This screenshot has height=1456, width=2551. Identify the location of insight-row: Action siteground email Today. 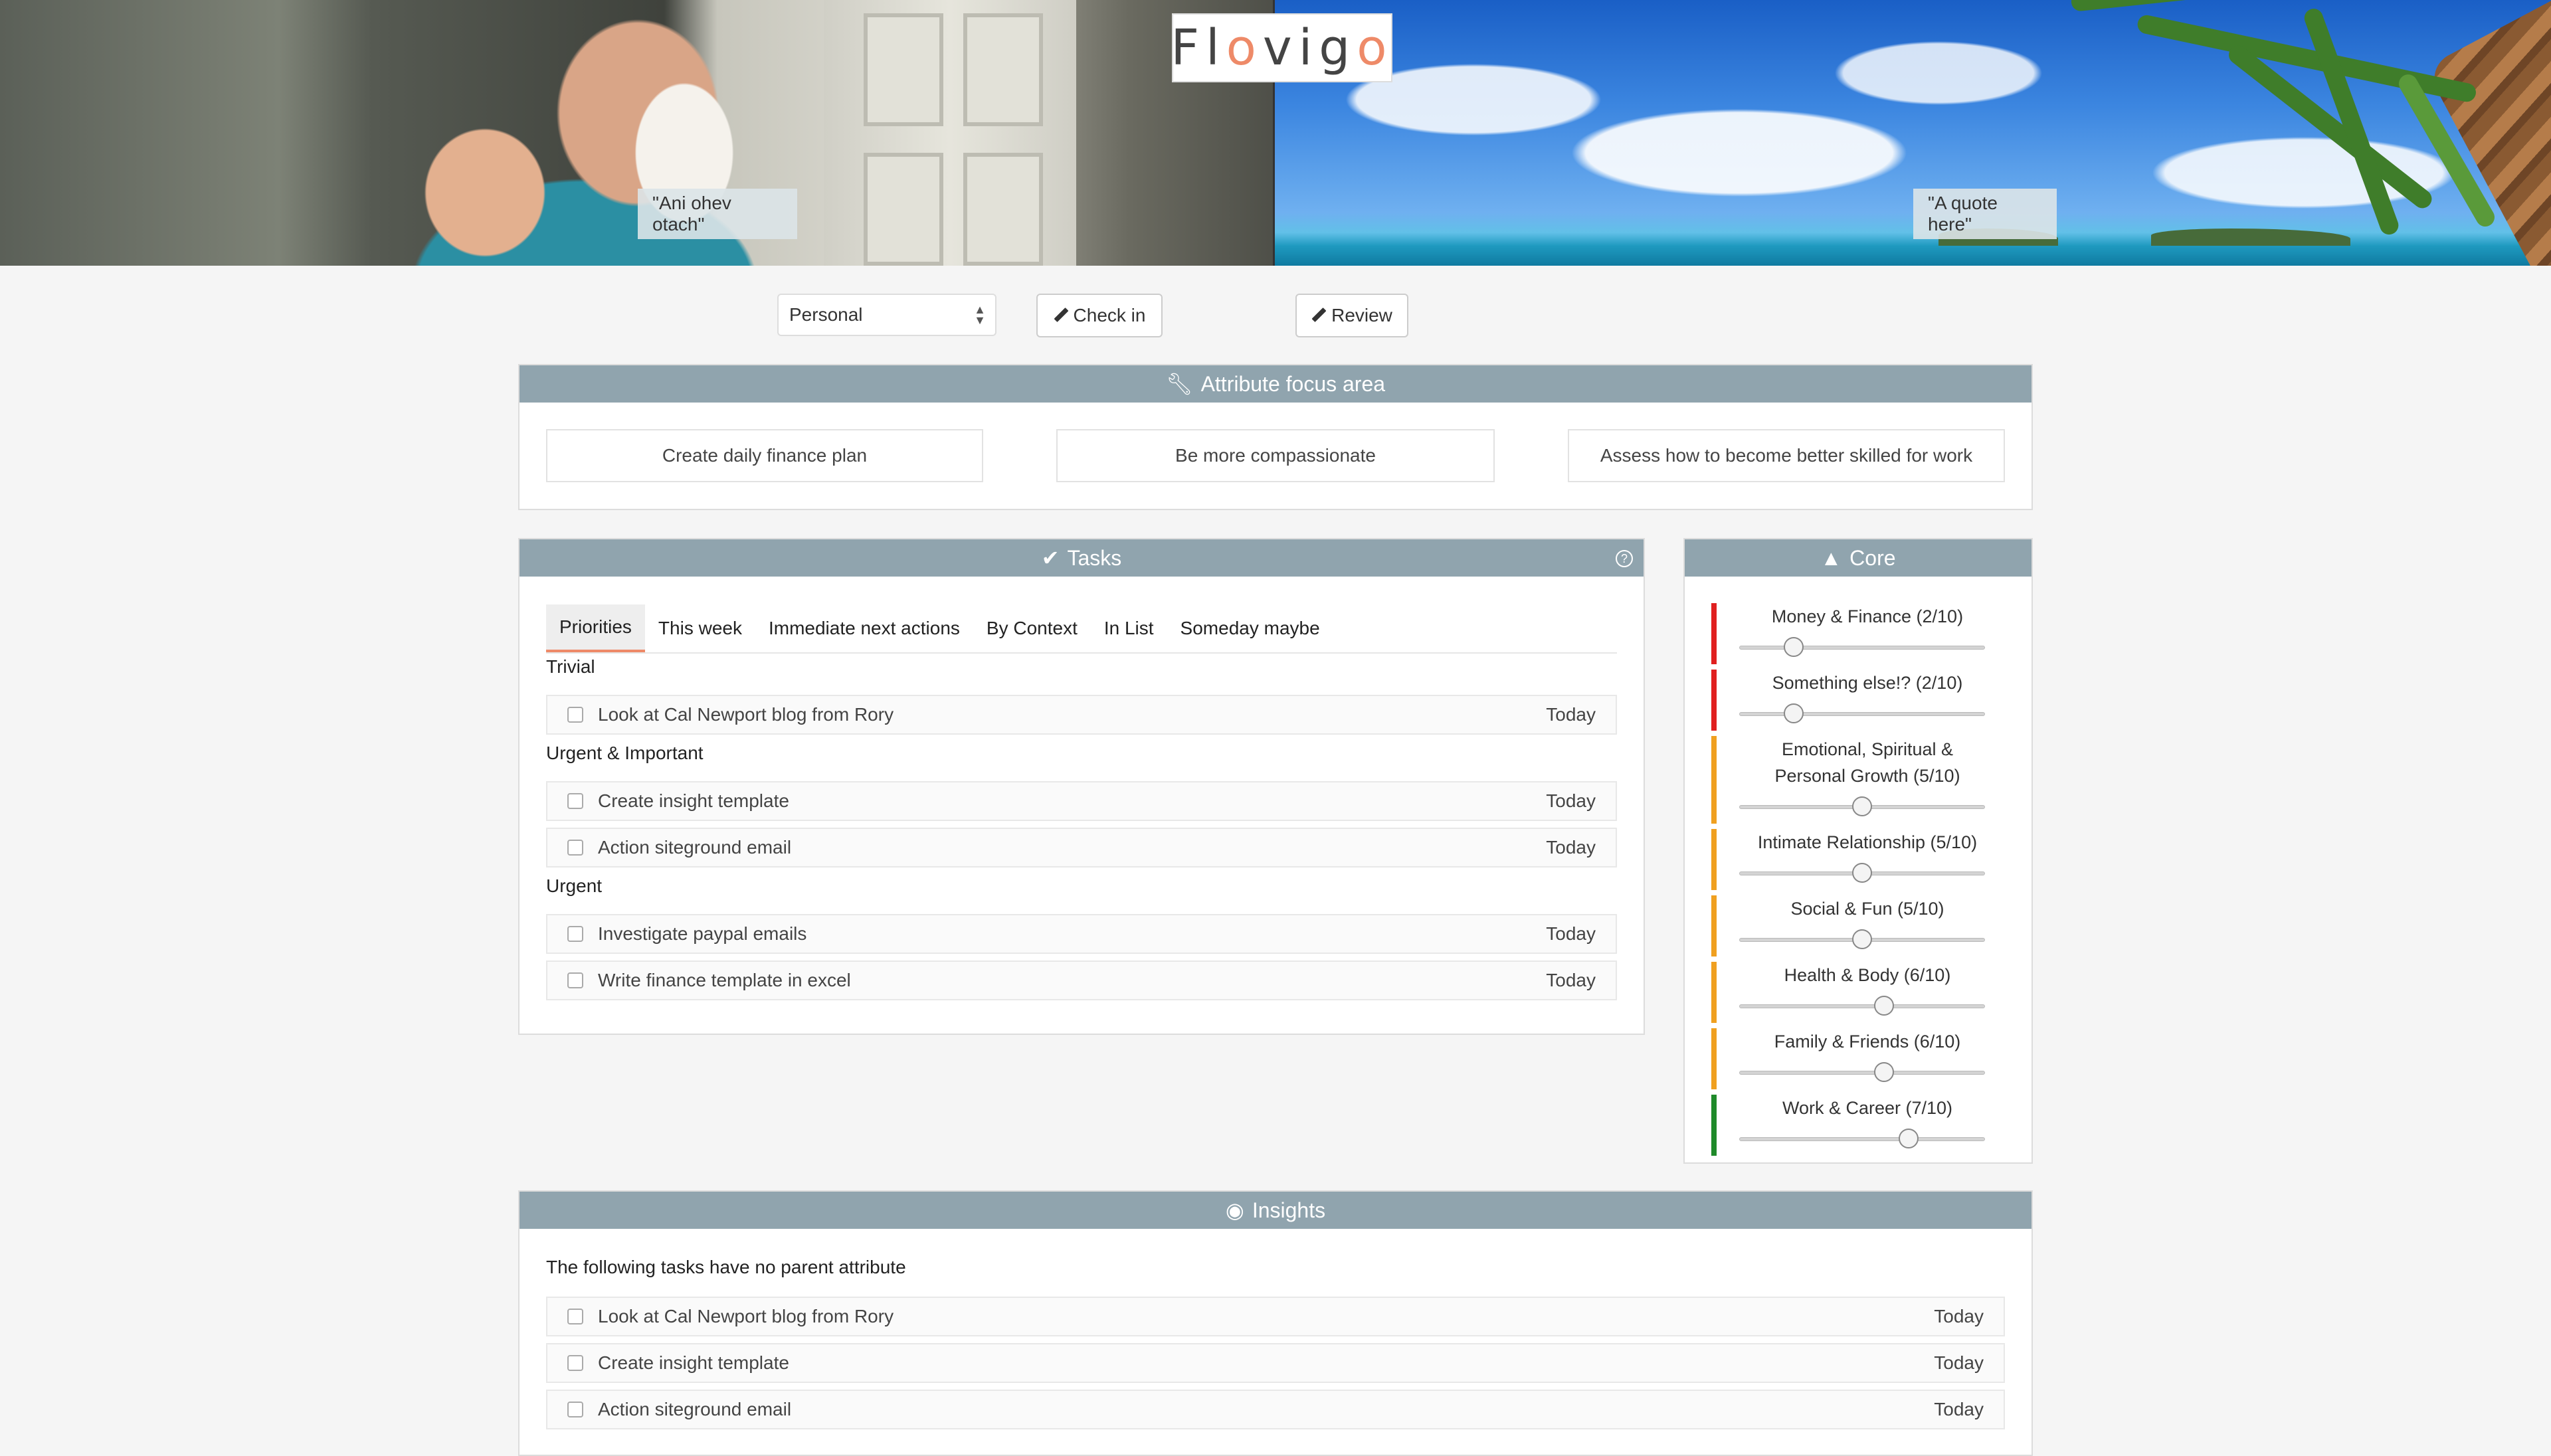
(1275, 1409).